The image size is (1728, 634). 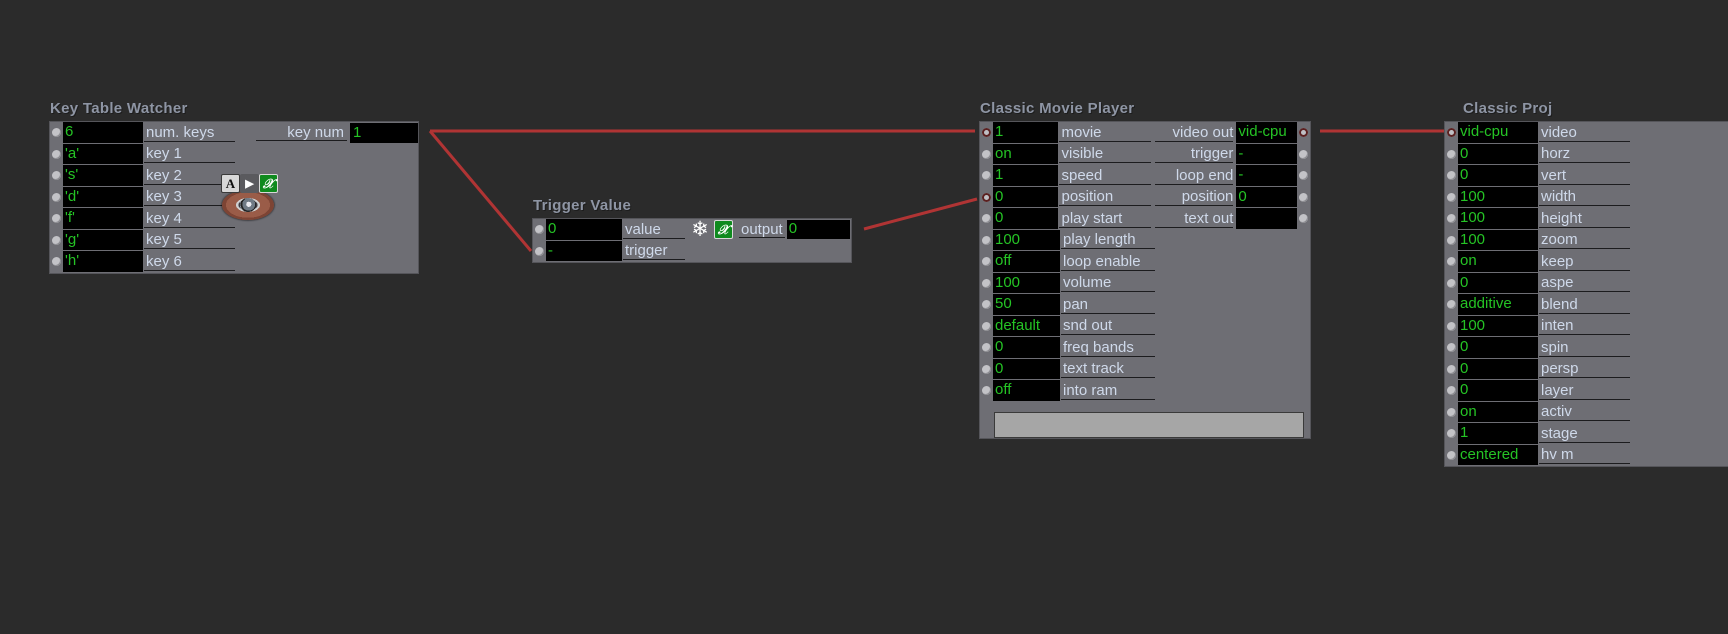 I want to click on table-row: 0 text track, so click(x=1145, y=369).